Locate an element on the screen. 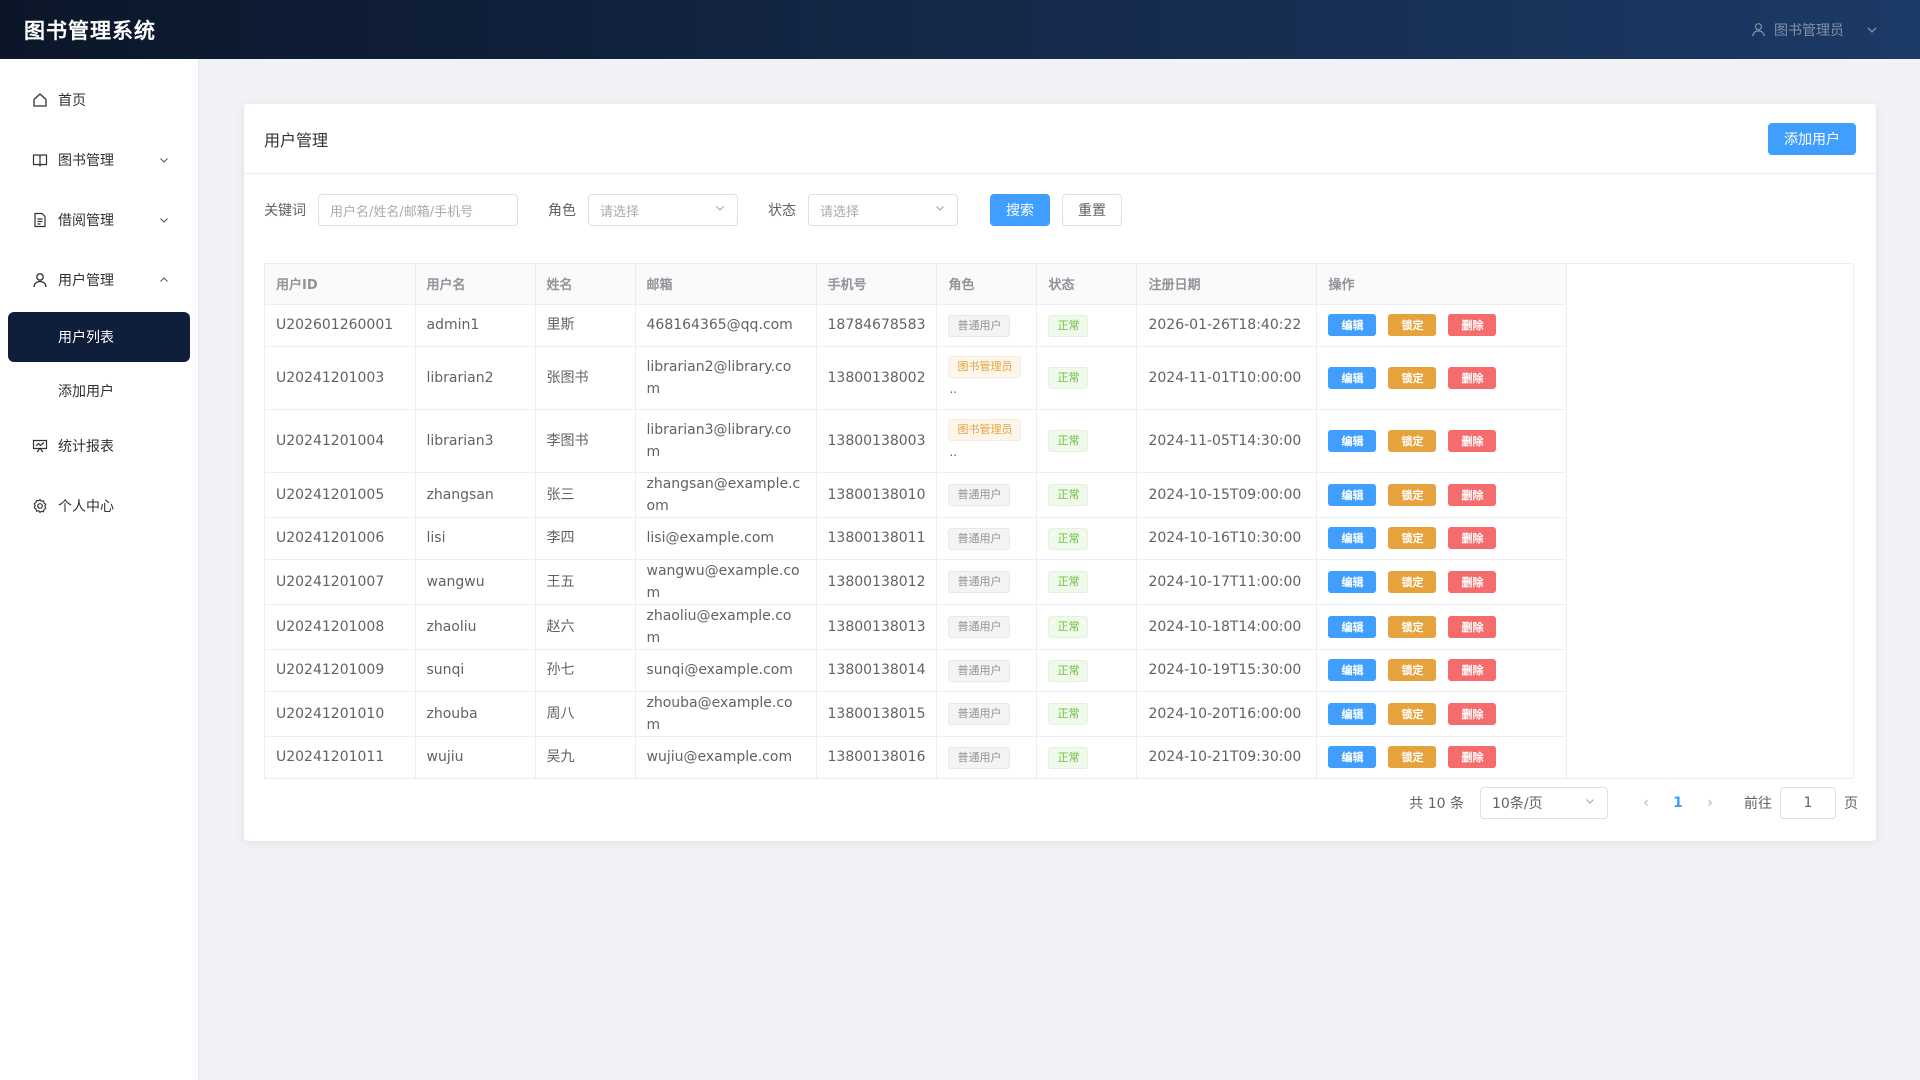 The image size is (1920, 1080). pagination: 共 10 条 10条/页 ‹ 1 › 前往 1 页 is located at coordinates (1633, 803).